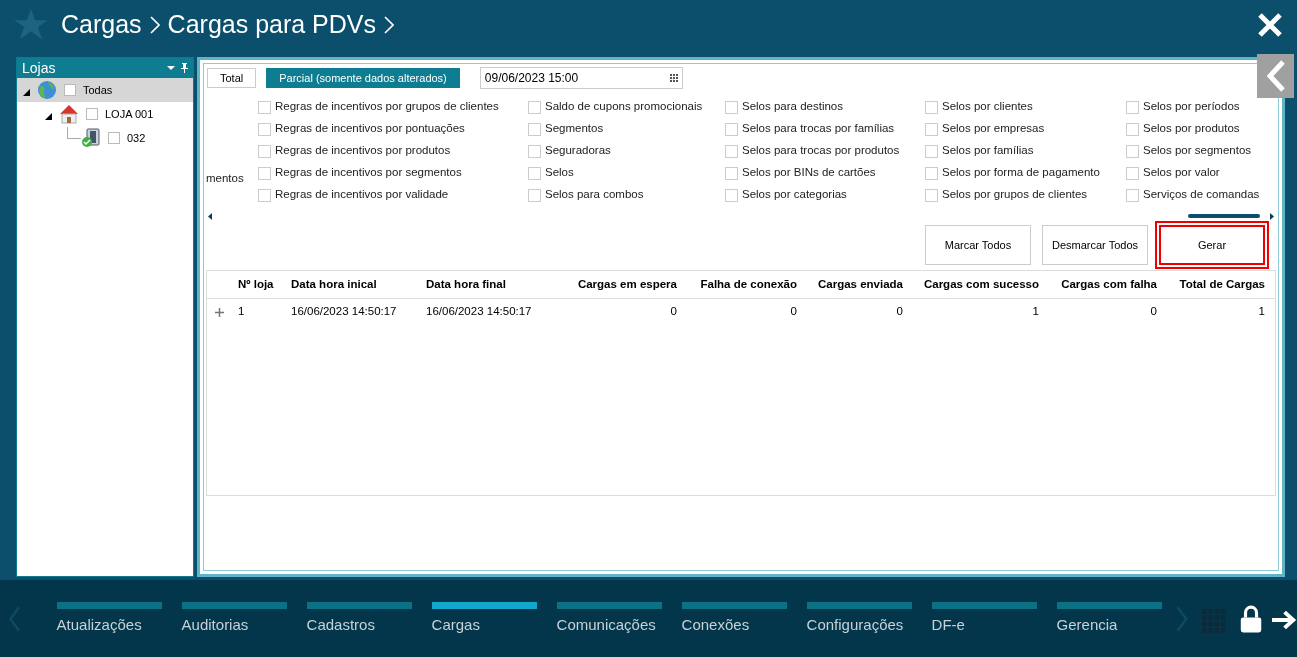 This screenshot has width=1297, height=657. I want to click on checkbox-label: Regras de incentivos por pontuações, so click(370, 129).